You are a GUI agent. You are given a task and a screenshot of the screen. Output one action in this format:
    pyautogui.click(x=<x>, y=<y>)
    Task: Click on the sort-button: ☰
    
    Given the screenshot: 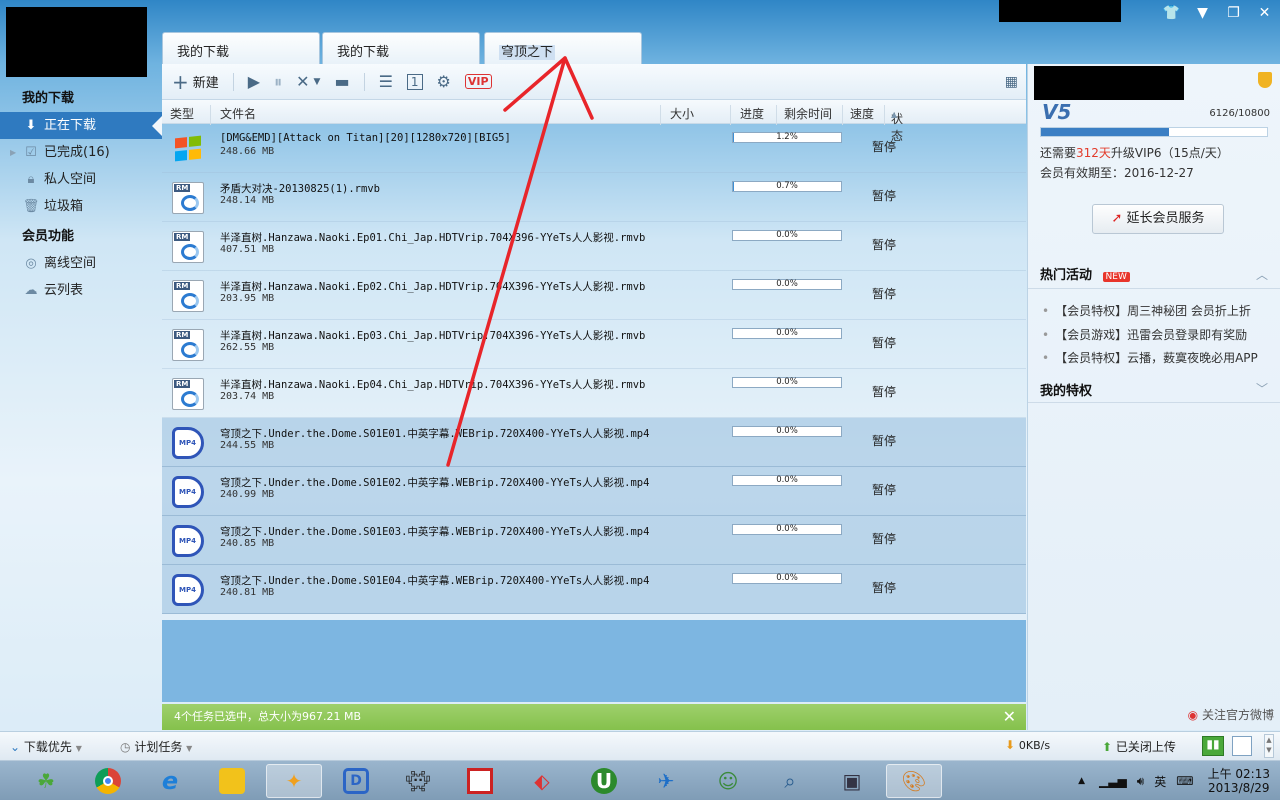 What is the action you would take?
    pyautogui.click(x=386, y=81)
    